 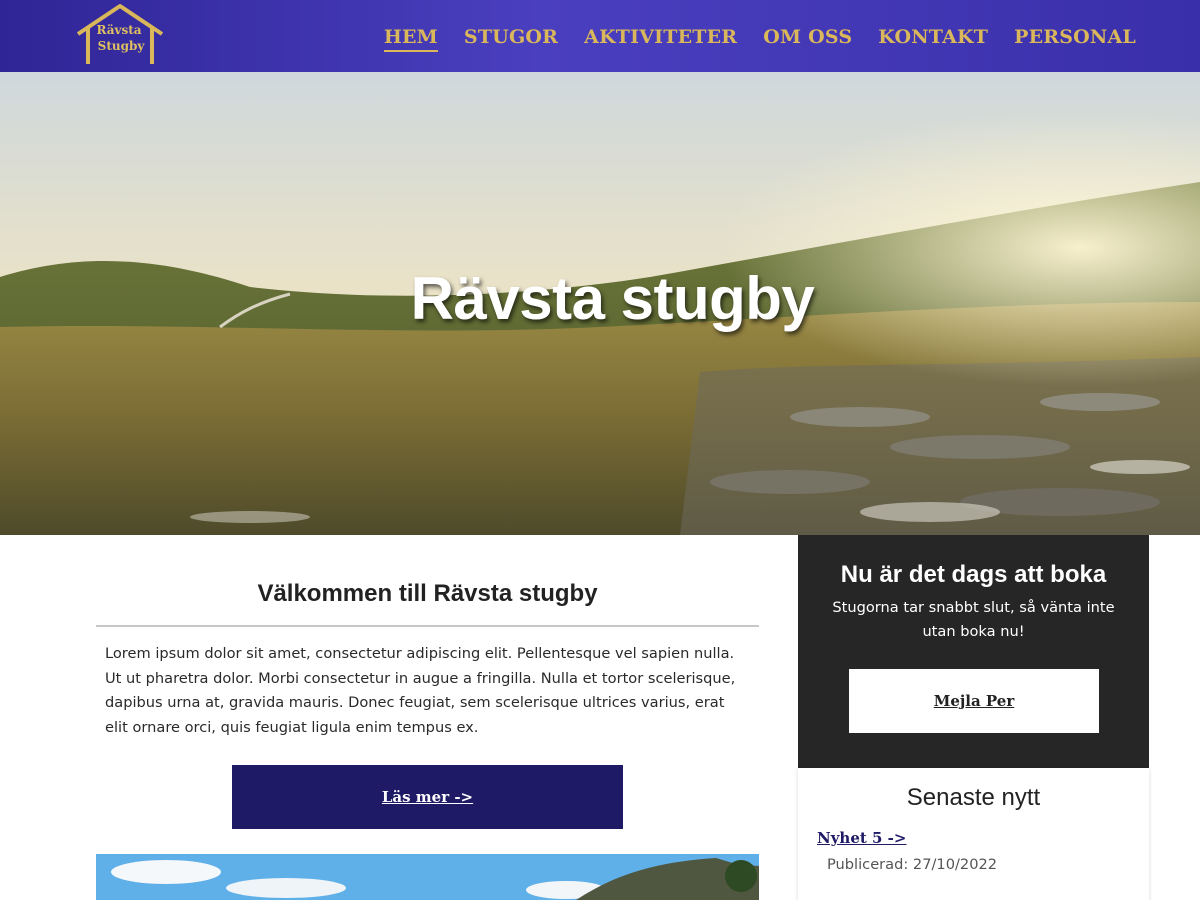 What do you see at coordinates (660, 39) in the screenshot?
I see `nav-item-aktiviteter: AKTIVITETER` at bounding box center [660, 39].